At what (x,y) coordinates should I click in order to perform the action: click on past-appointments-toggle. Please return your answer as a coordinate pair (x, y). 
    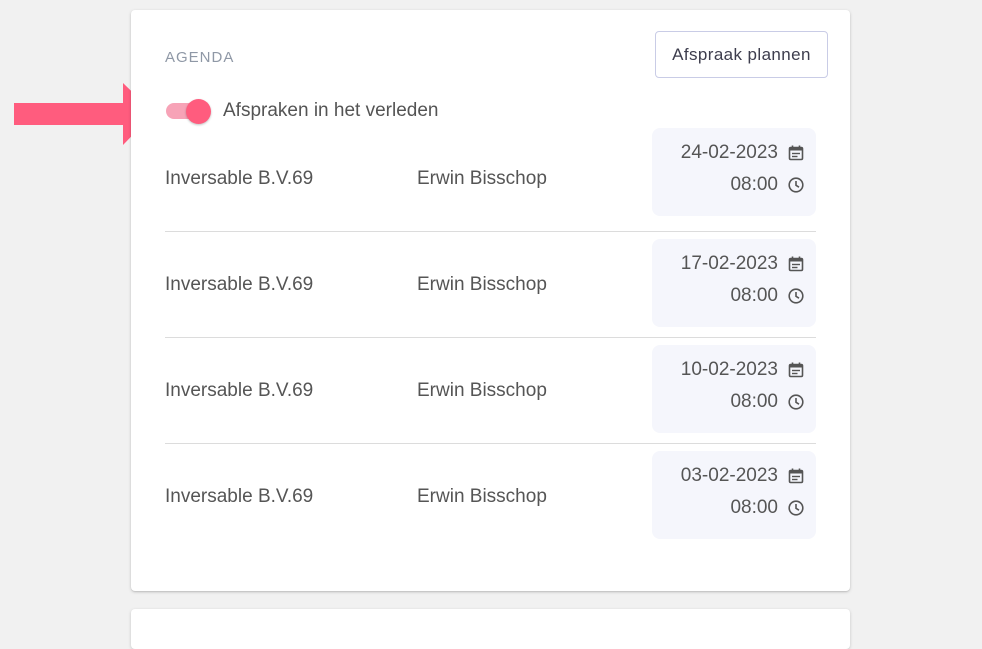
    Looking at the image, I should click on (188, 111).